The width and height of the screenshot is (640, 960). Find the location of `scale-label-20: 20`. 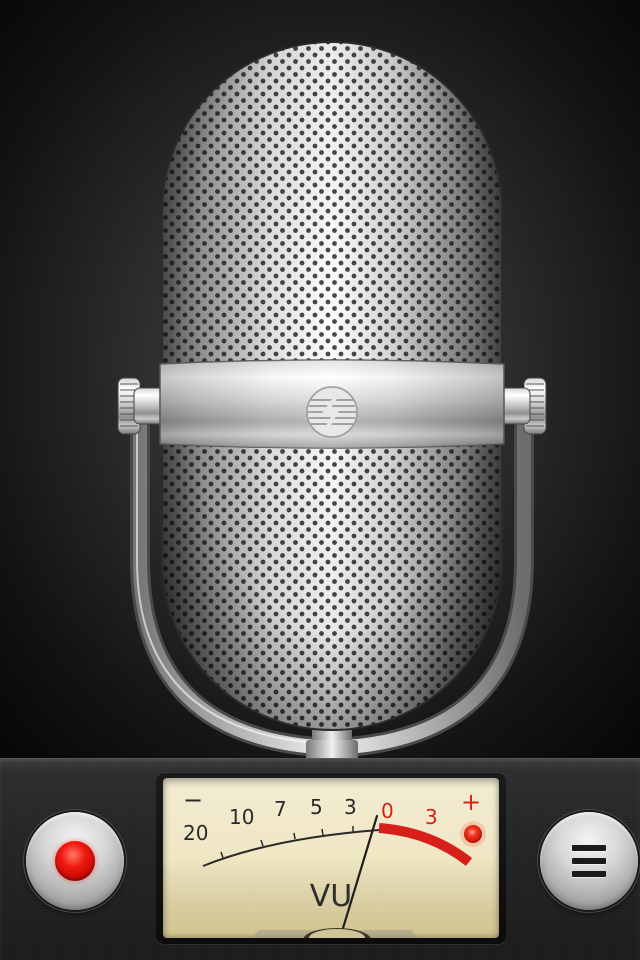

scale-label-20: 20 is located at coordinates (195, 833).